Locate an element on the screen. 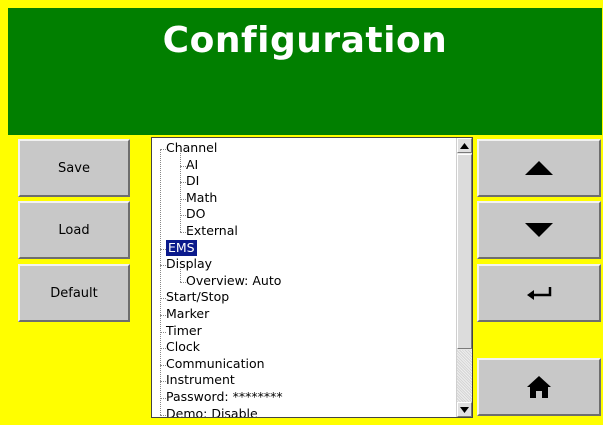 The width and height of the screenshot is (603, 425). load-button: Load is located at coordinates (74, 230).